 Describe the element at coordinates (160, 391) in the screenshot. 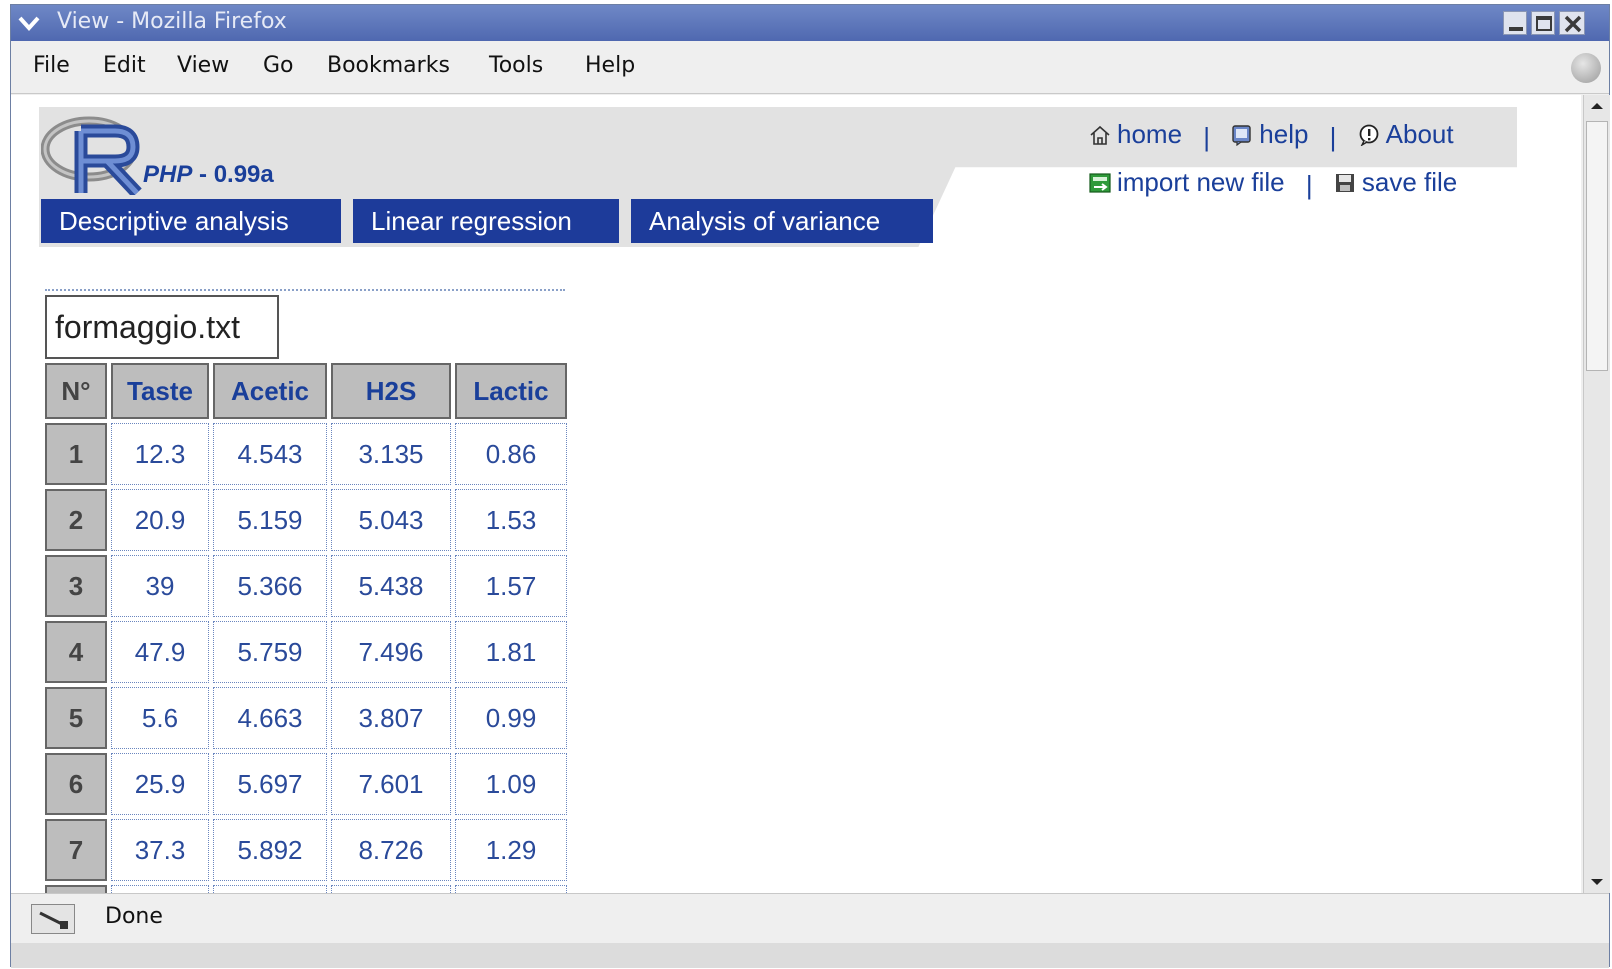

I see `column-header: Taste` at that location.